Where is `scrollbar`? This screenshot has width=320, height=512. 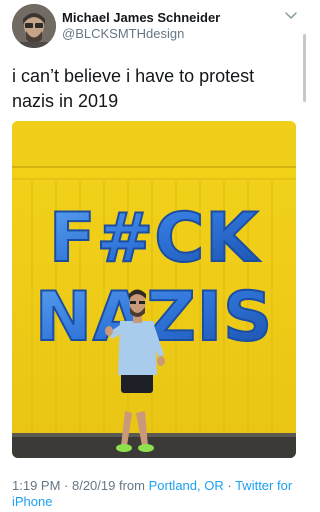
scrollbar is located at coordinates (304, 68).